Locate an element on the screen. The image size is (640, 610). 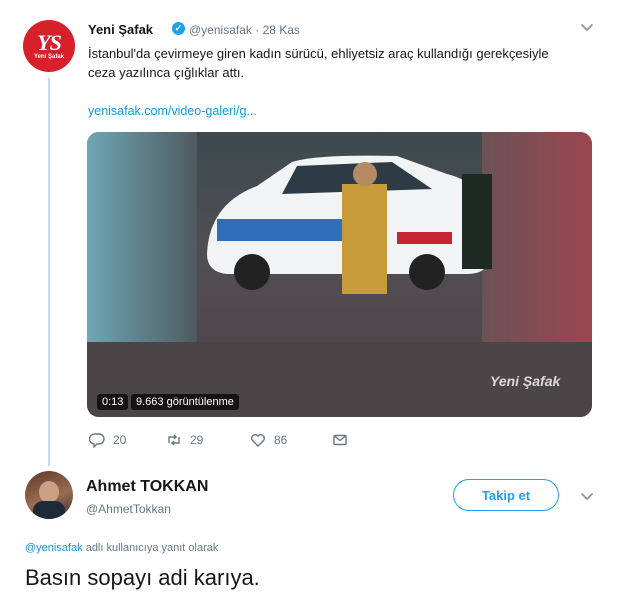
avatar-body is located at coordinates (49, 510).